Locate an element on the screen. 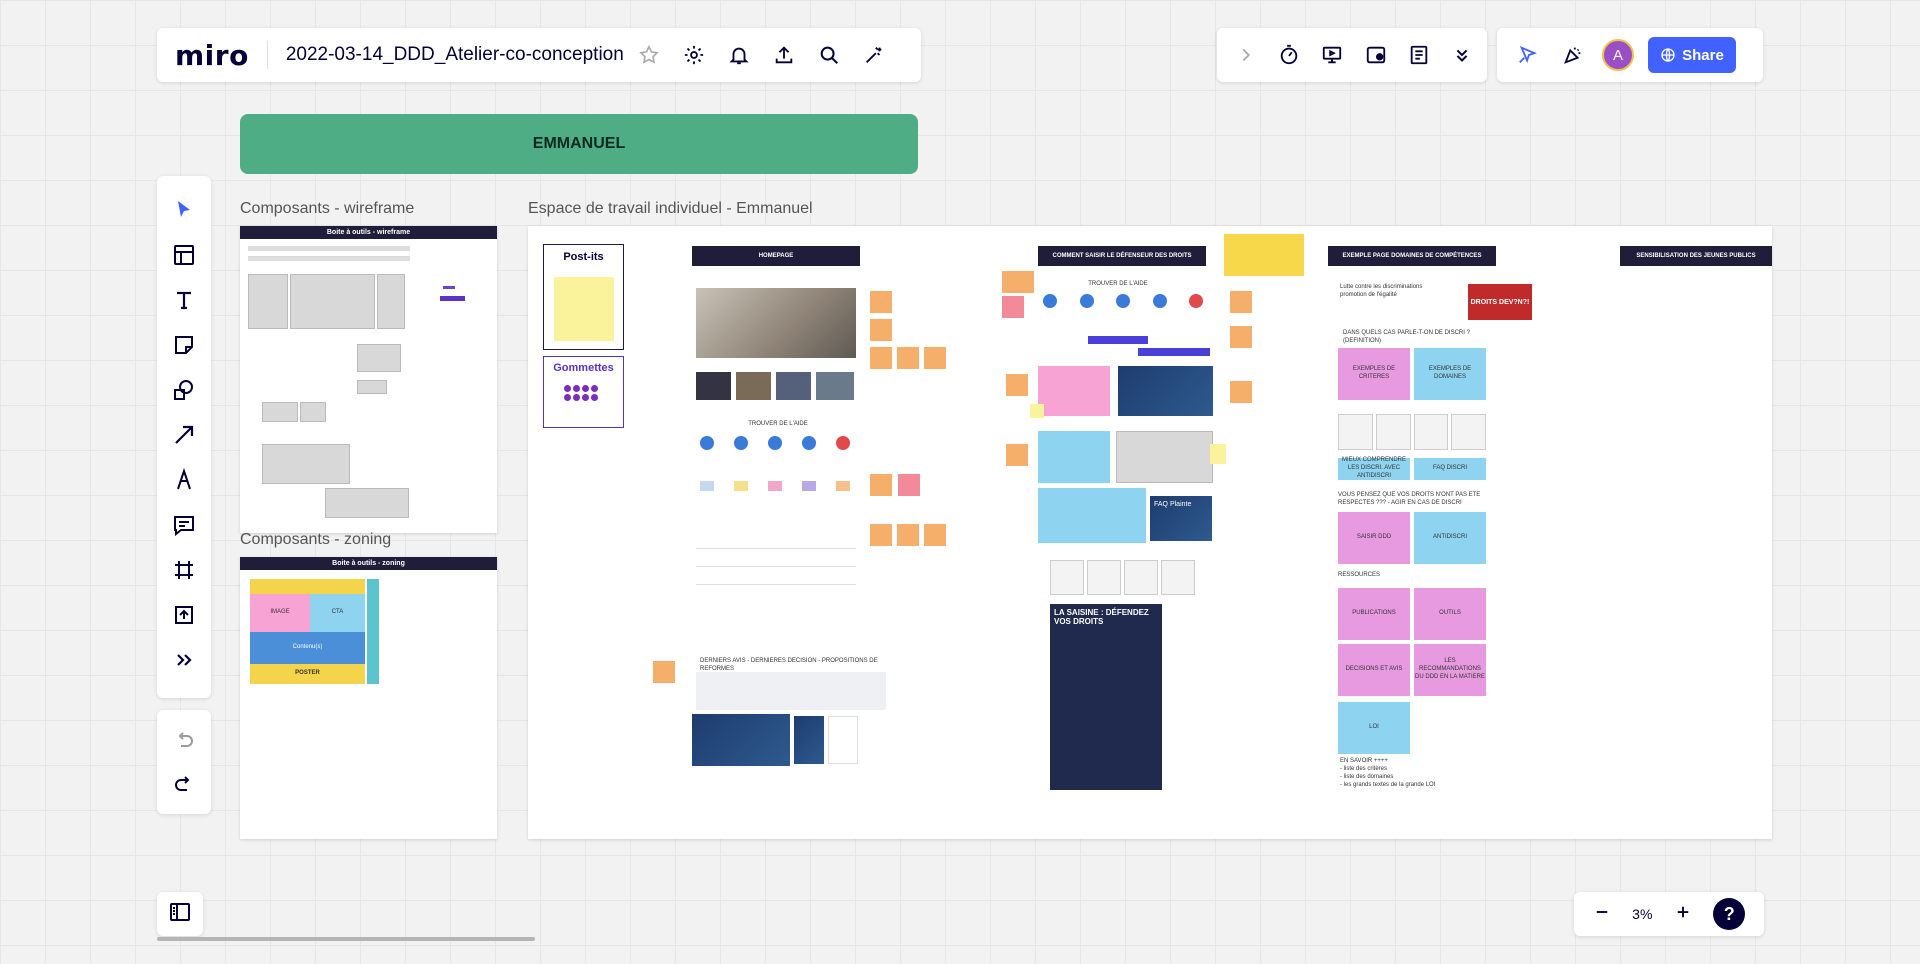 This screenshot has height=964, width=1920. saisir-help-icons is located at coordinates (1123, 304).